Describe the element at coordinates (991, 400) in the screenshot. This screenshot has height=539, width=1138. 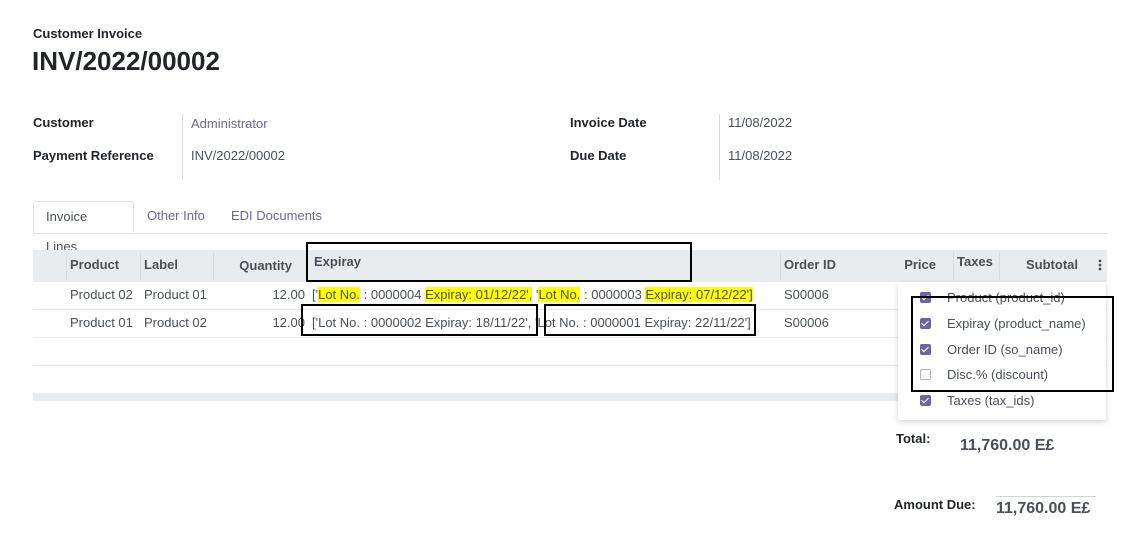
I see `column-option-label: Taxes (tax_ids)` at that location.